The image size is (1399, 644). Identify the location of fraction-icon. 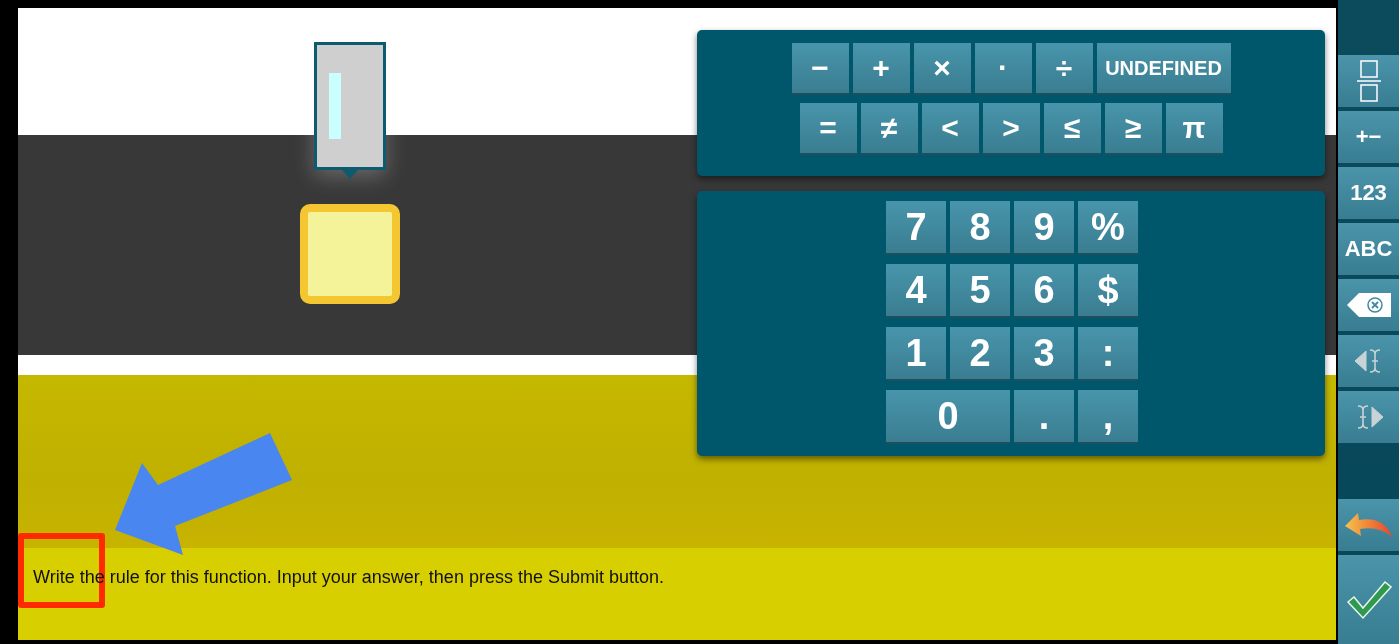
(1368, 81).